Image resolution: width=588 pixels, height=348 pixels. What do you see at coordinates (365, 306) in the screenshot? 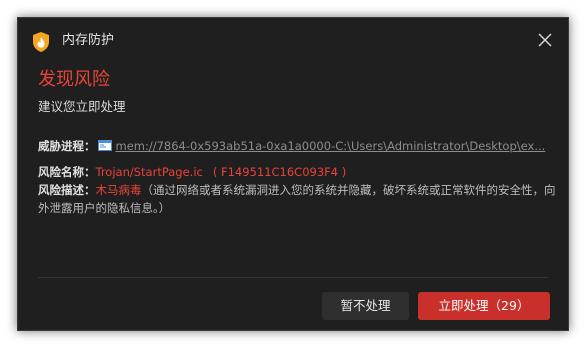
I see `ignore-button: 暂不处理` at bounding box center [365, 306].